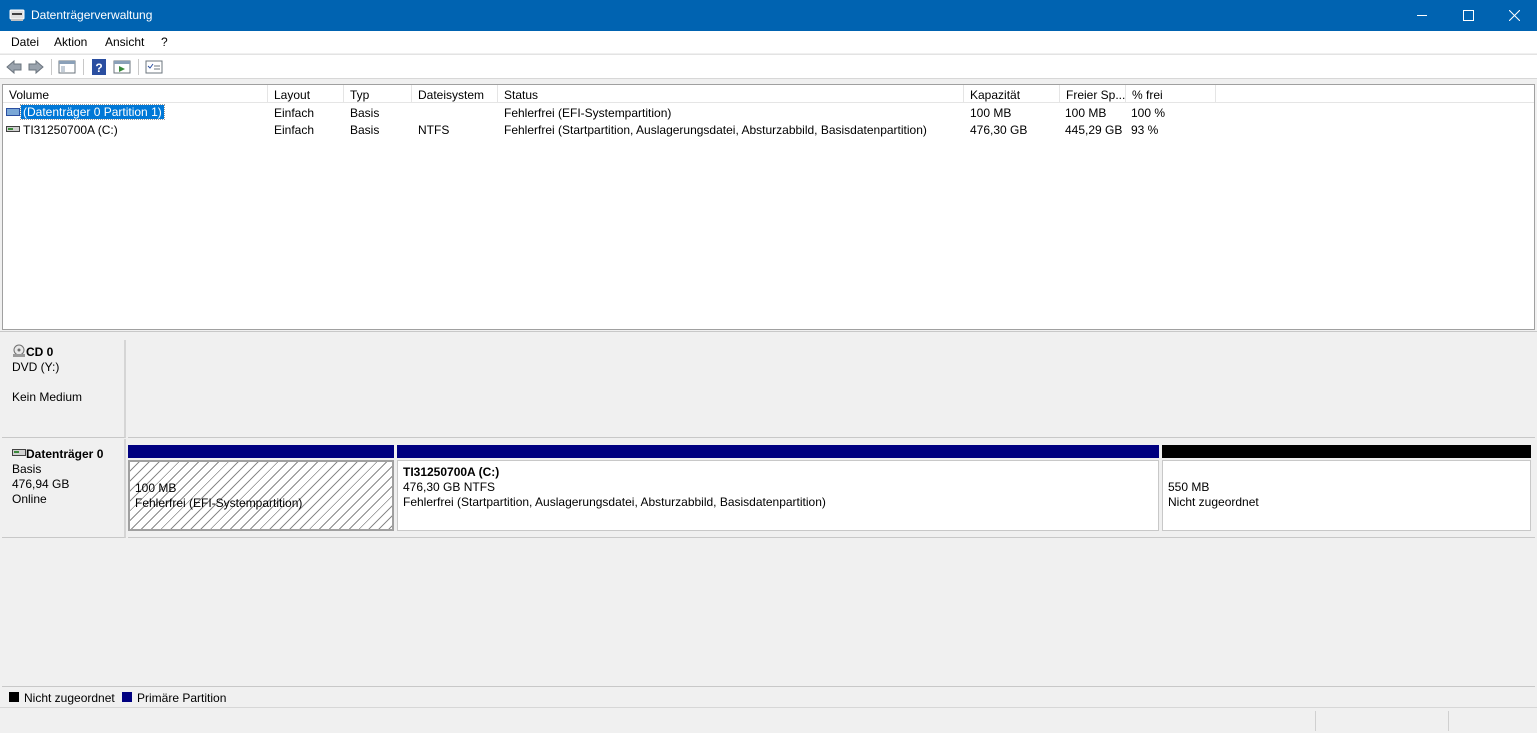 This screenshot has height=733, width=1537. What do you see at coordinates (127, 697) in the screenshot?
I see `legend-swatch-primary` at bounding box center [127, 697].